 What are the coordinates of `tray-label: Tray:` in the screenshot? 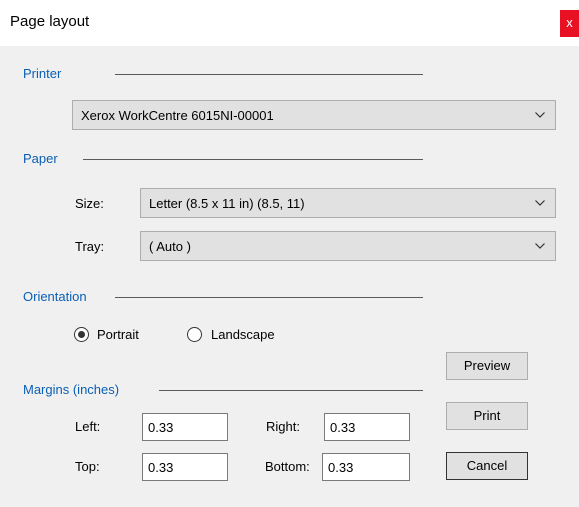 It's located at (90, 246).